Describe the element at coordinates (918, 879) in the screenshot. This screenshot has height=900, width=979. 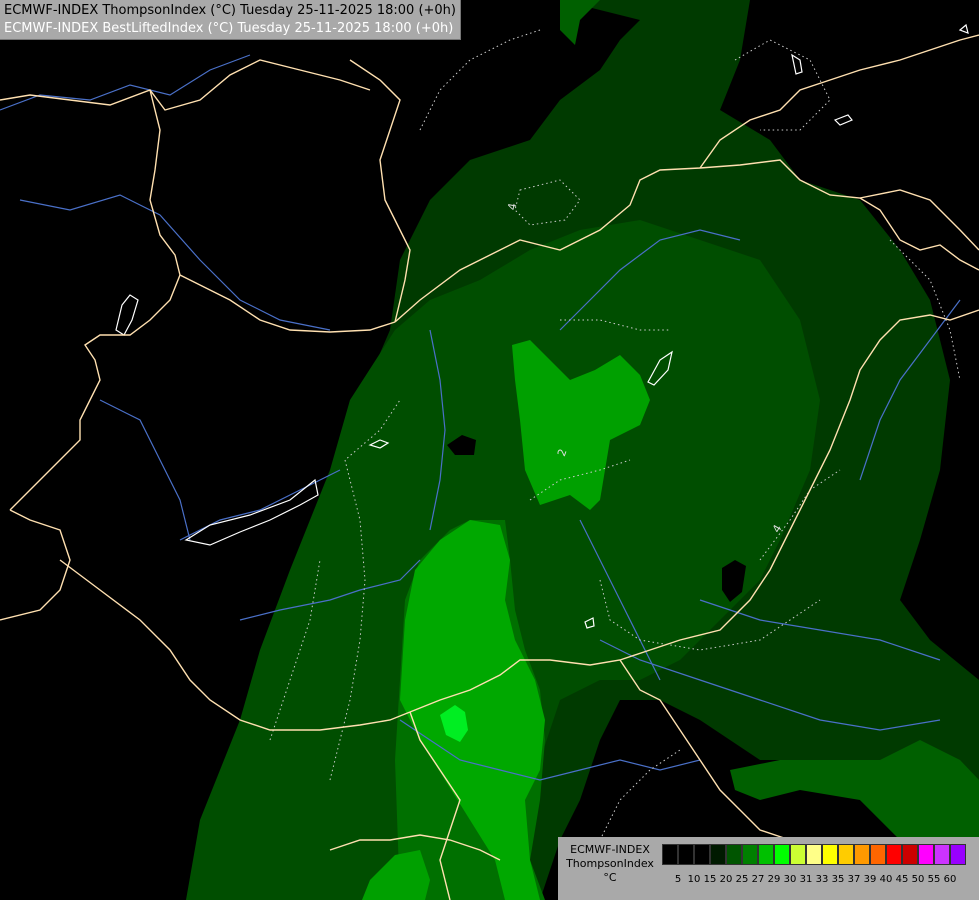
I see `legend-tick-label: 50` at that location.